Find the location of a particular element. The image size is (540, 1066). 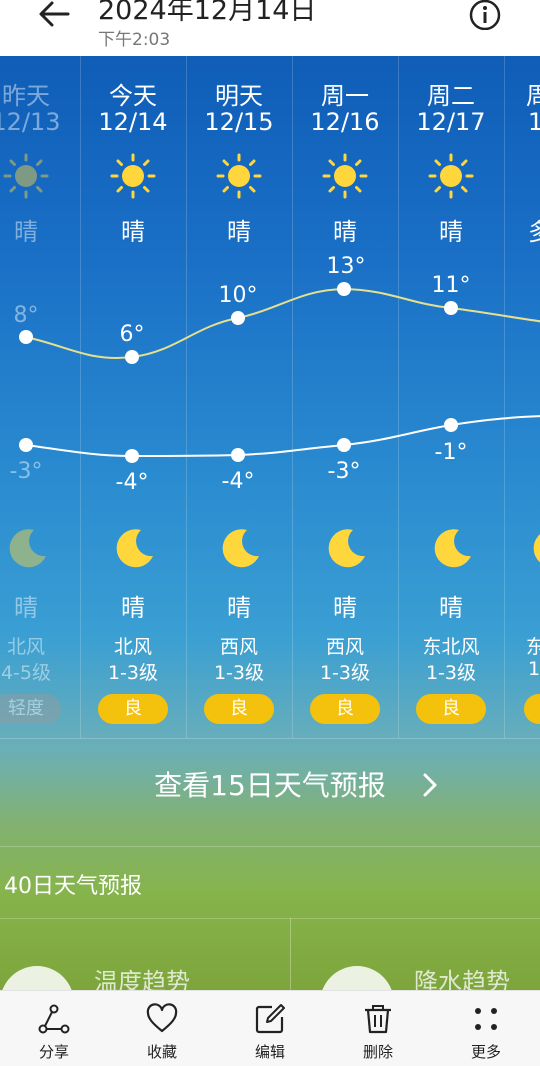

bottom-toolbar: 分享 收藏 编辑 删除 更多 is located at coordinates (270, 1028).